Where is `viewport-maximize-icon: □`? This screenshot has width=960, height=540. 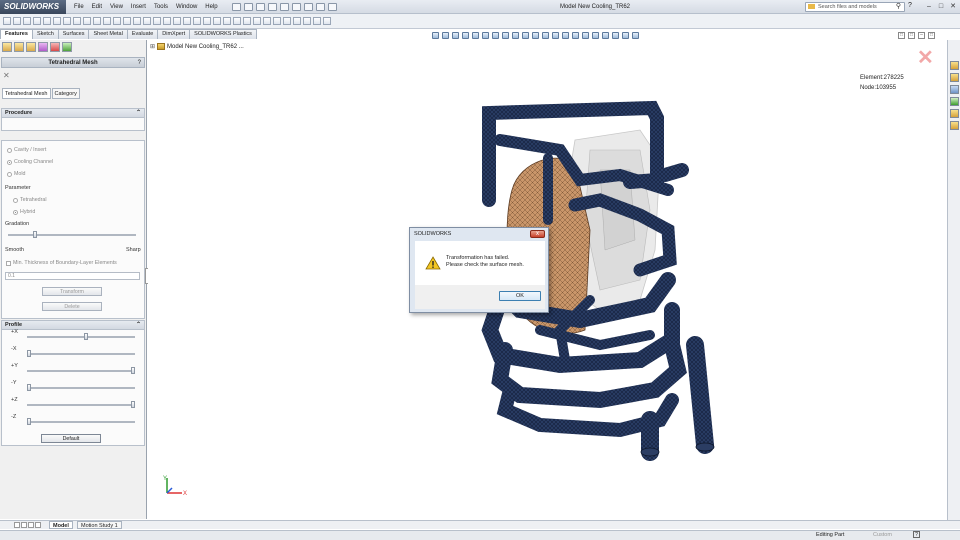 viewport-maximize-icon: □ is located at coordinates (931, 35).